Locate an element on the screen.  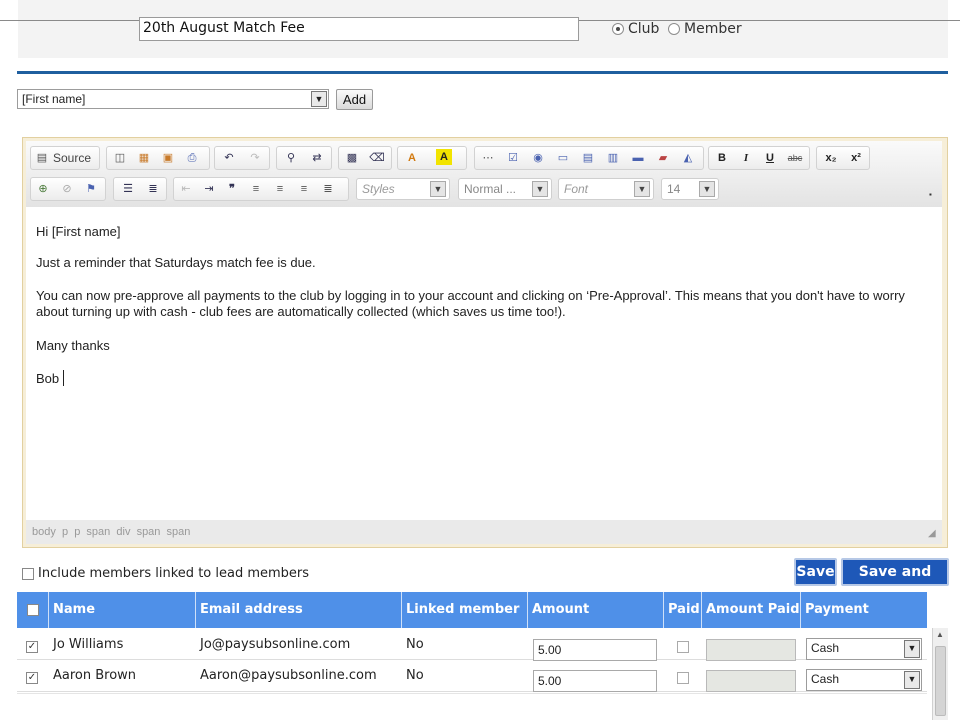
table-scrollbar: ▲ is located at coordinates (940, 674).